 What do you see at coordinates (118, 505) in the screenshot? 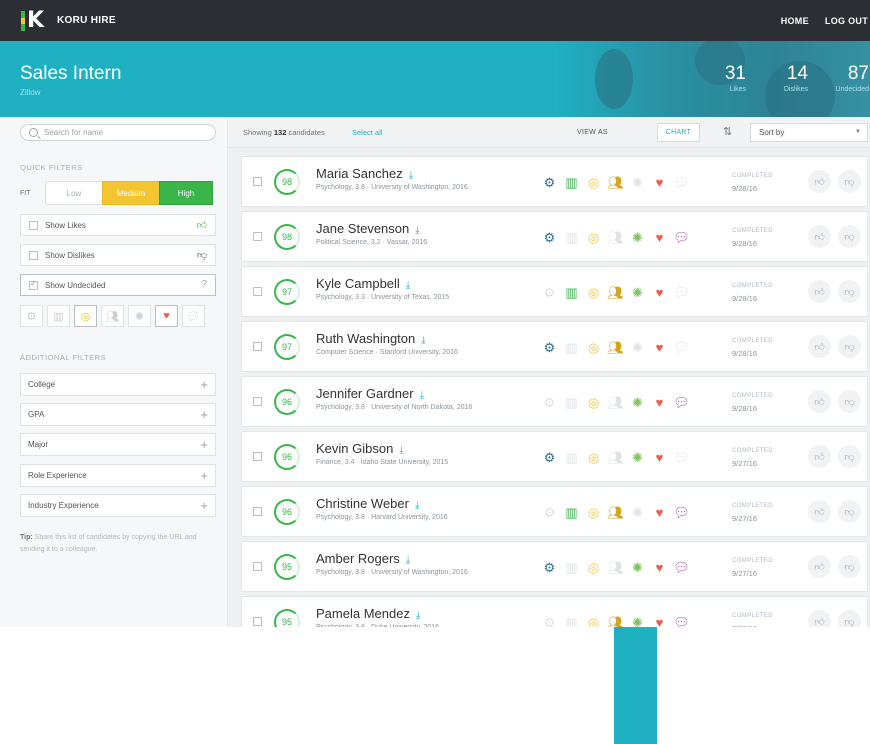
I see `filter-industry-experience: Industry Experience +` at bounding box center [118, 505].